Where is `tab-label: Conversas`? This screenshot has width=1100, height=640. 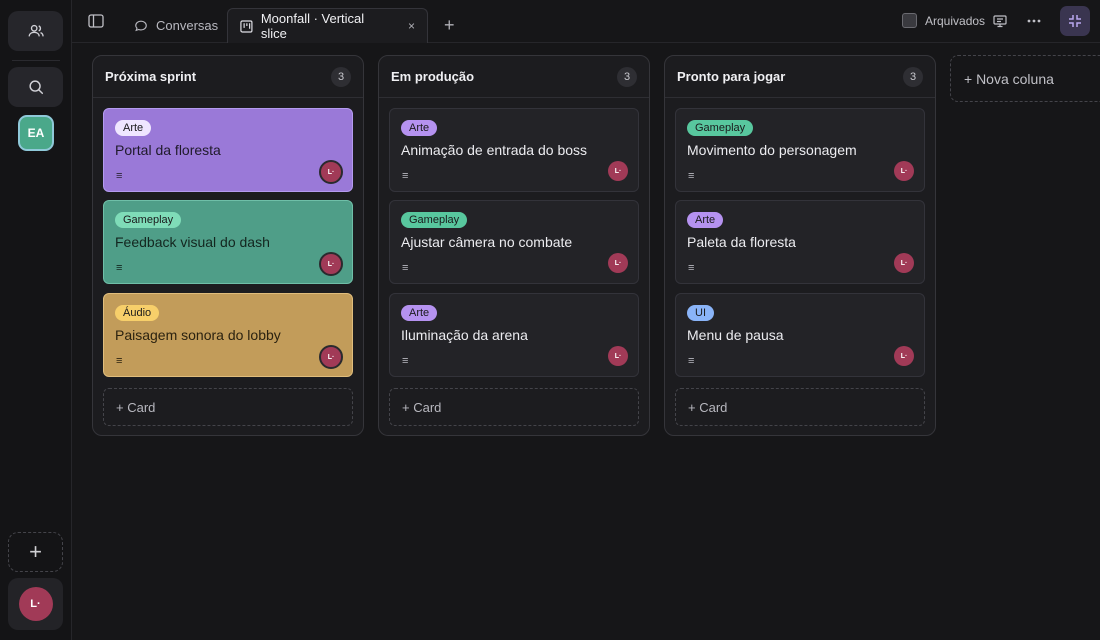 tab-label: Conversas is located at coordinates (187, 25).